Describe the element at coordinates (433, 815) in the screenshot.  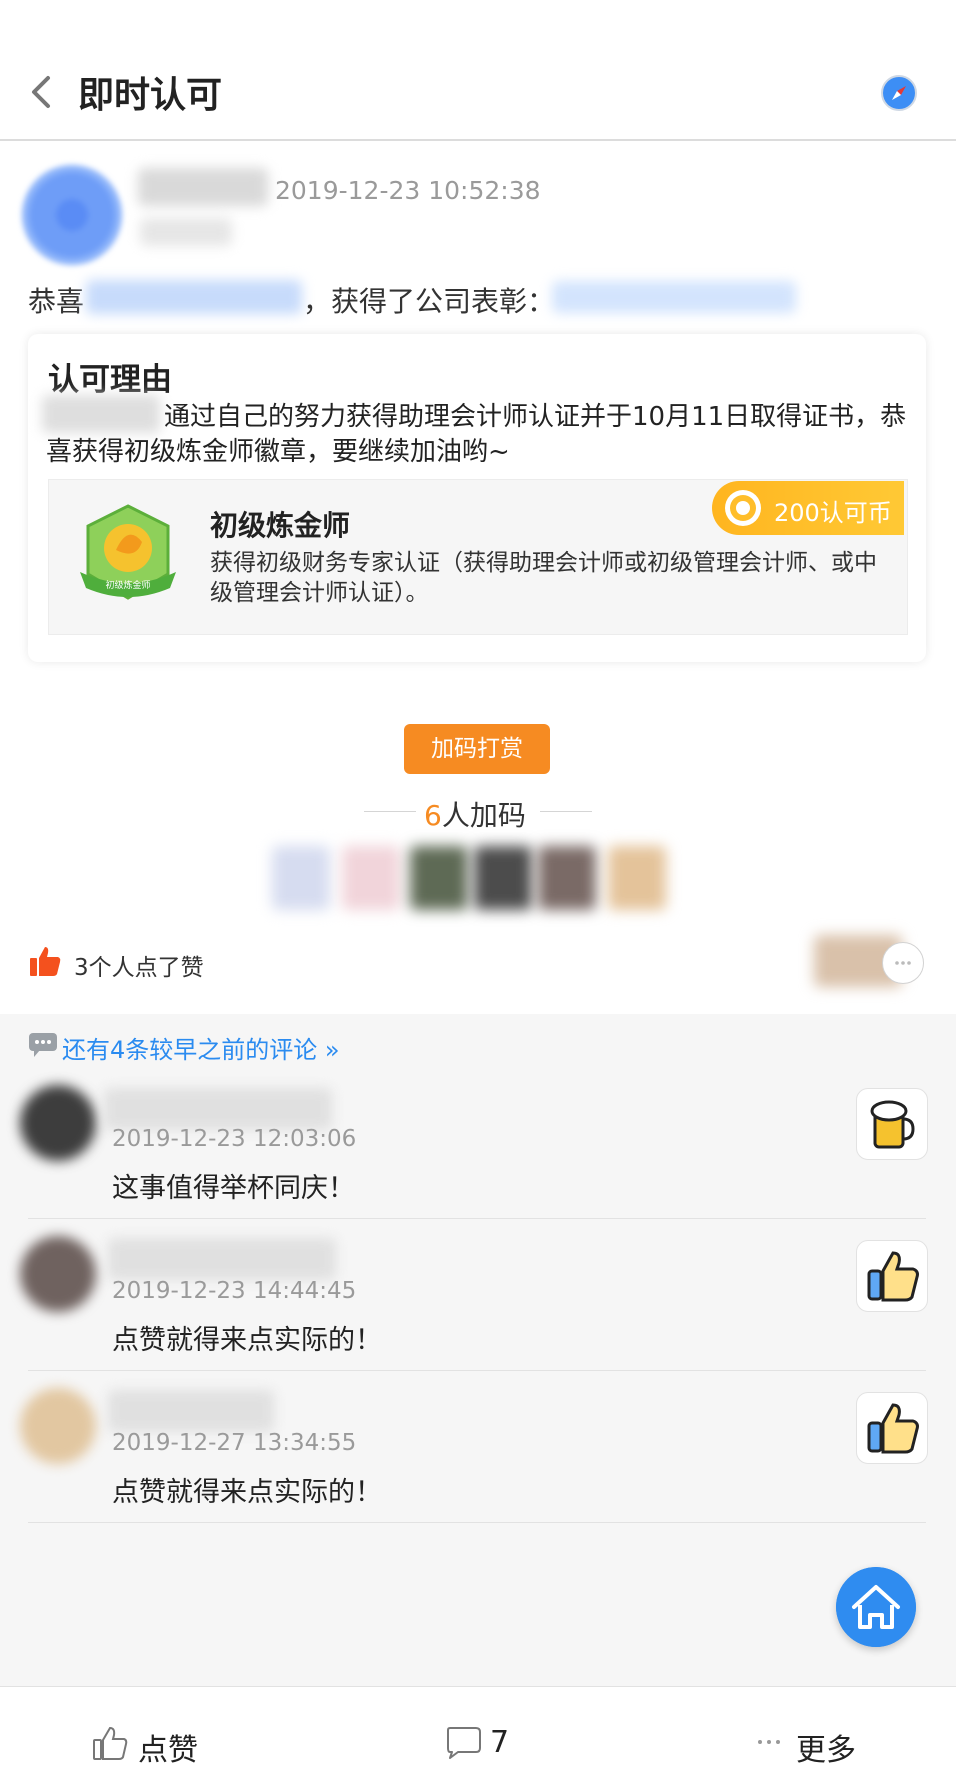
I see `reward-count-number: 6` at that location.